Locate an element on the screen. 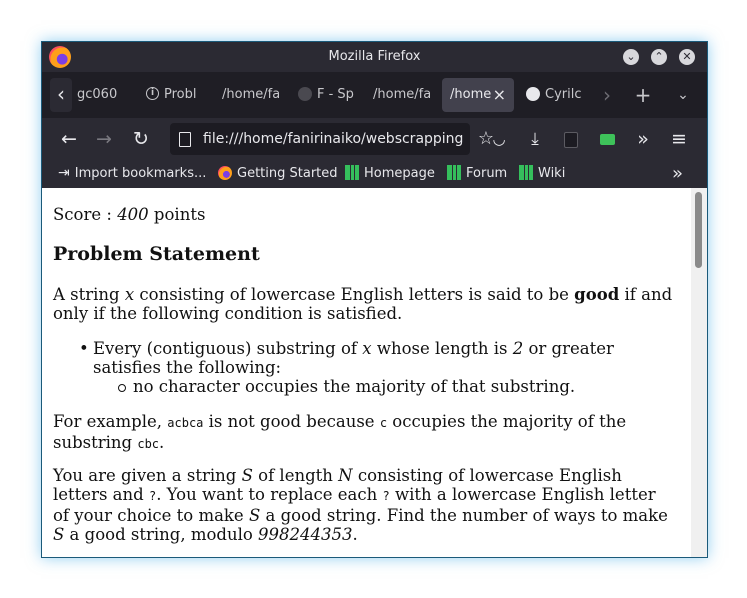  bookmark-wiki: Wiki is located at coordinates (542, 174).